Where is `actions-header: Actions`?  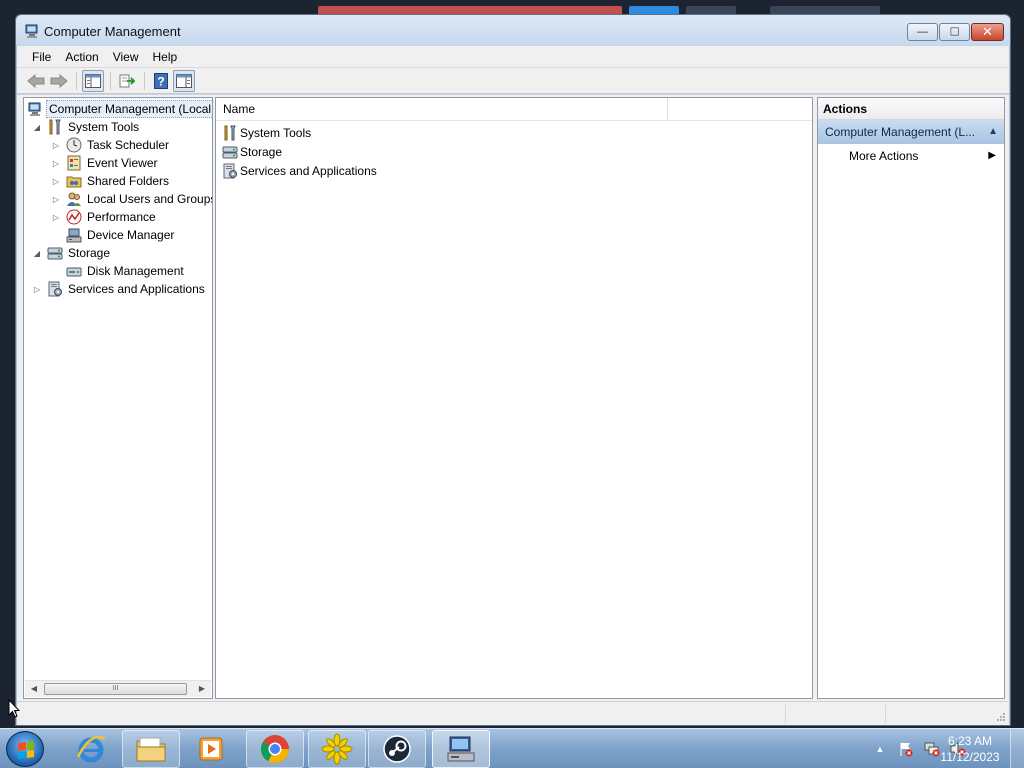 actions-header: Actions is located at coordinates (911, 109).